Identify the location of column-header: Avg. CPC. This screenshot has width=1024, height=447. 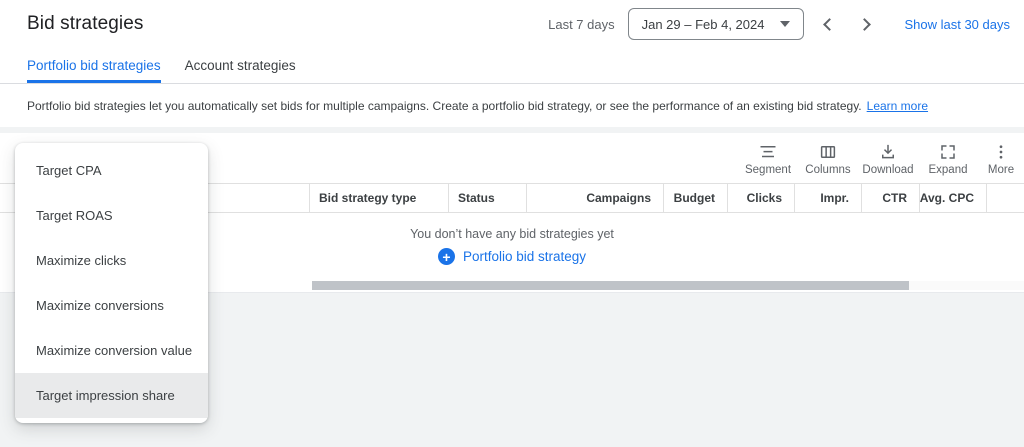
(953, 198).